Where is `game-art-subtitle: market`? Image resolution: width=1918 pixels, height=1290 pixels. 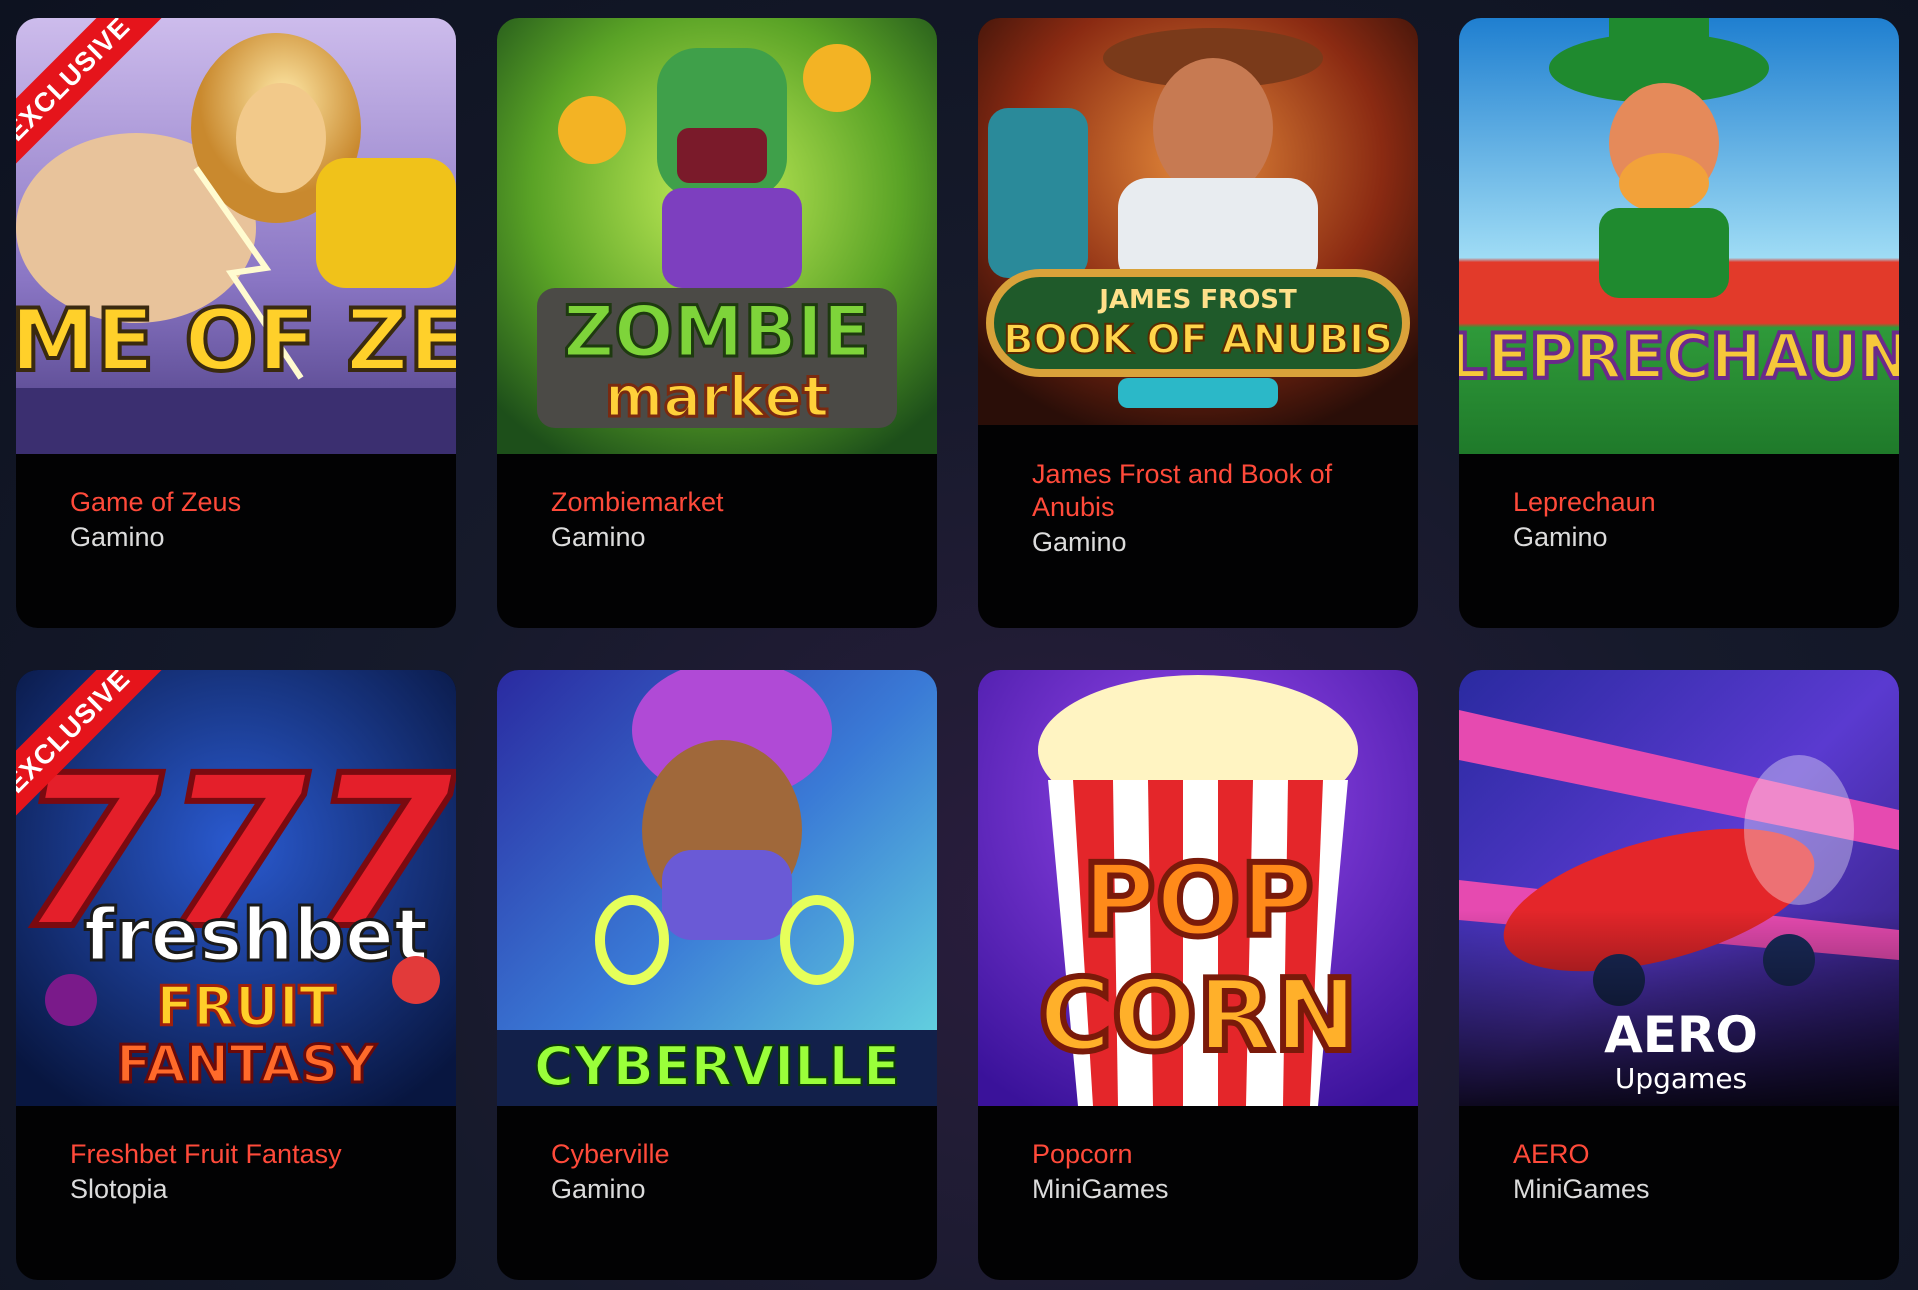
game-art-subtitle: market is located at coordinates (717, 397).